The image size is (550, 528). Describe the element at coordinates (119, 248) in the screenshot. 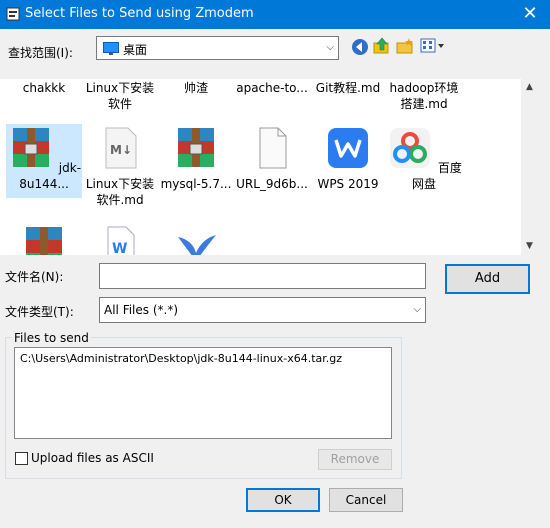

I see `svg-text: W` at that location.